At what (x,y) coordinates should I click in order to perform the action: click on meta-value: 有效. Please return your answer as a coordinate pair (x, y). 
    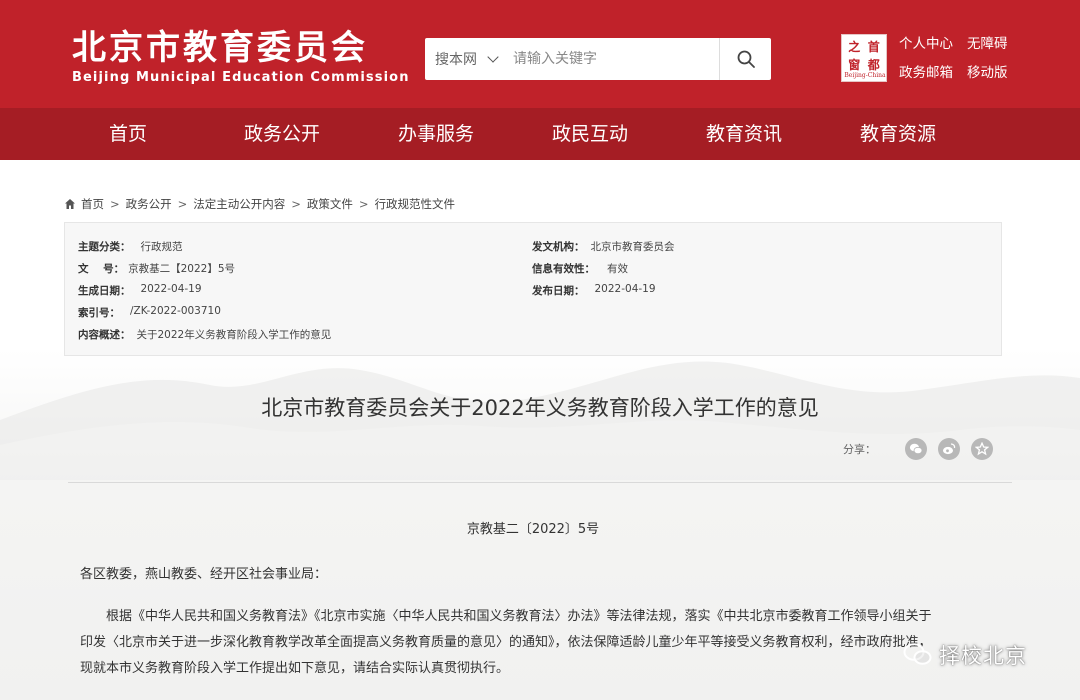
    Looking at the image, I should click on (617, 269).